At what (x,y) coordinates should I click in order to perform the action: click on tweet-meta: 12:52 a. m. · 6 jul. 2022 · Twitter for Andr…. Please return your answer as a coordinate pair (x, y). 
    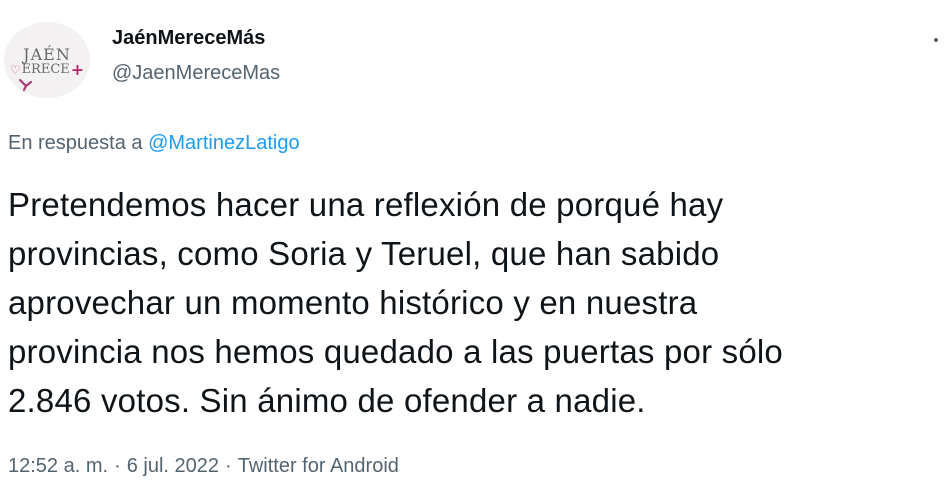
    Looking at the image, I should click on (203, 466).